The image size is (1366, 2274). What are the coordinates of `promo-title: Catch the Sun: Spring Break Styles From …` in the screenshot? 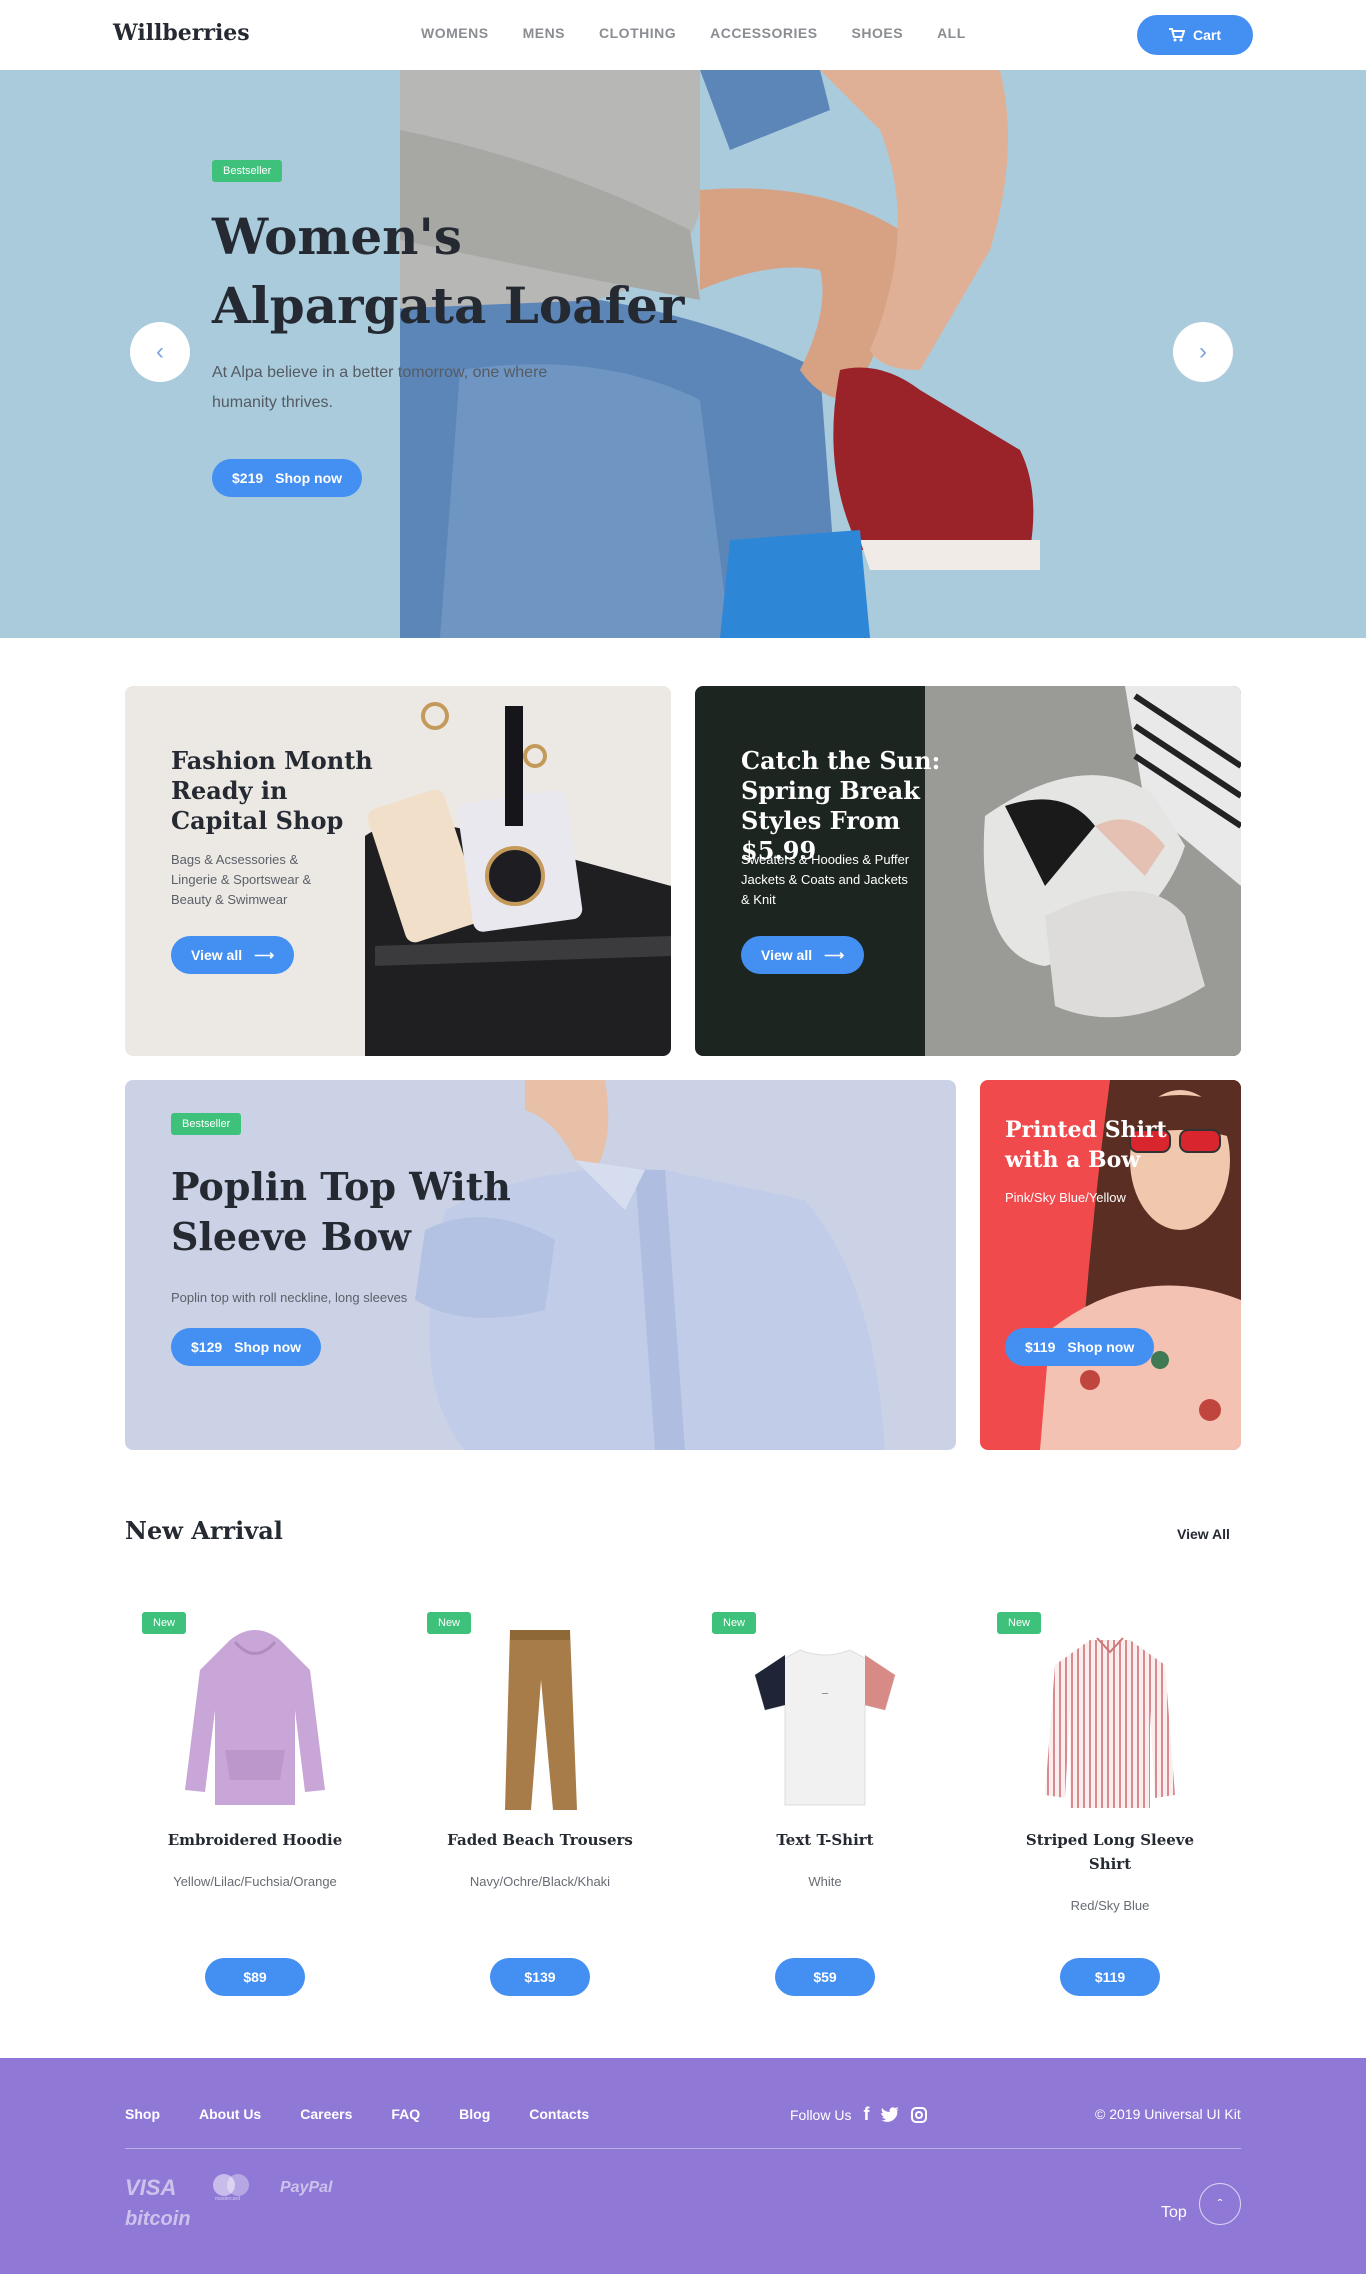 It's located at (841, 805).